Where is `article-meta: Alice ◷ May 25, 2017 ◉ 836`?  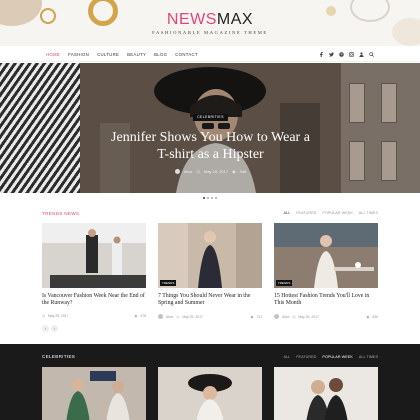
article-meta: Alice ◷ May 25, 2017 ◉ 836 is located at coordinates (326, 316).